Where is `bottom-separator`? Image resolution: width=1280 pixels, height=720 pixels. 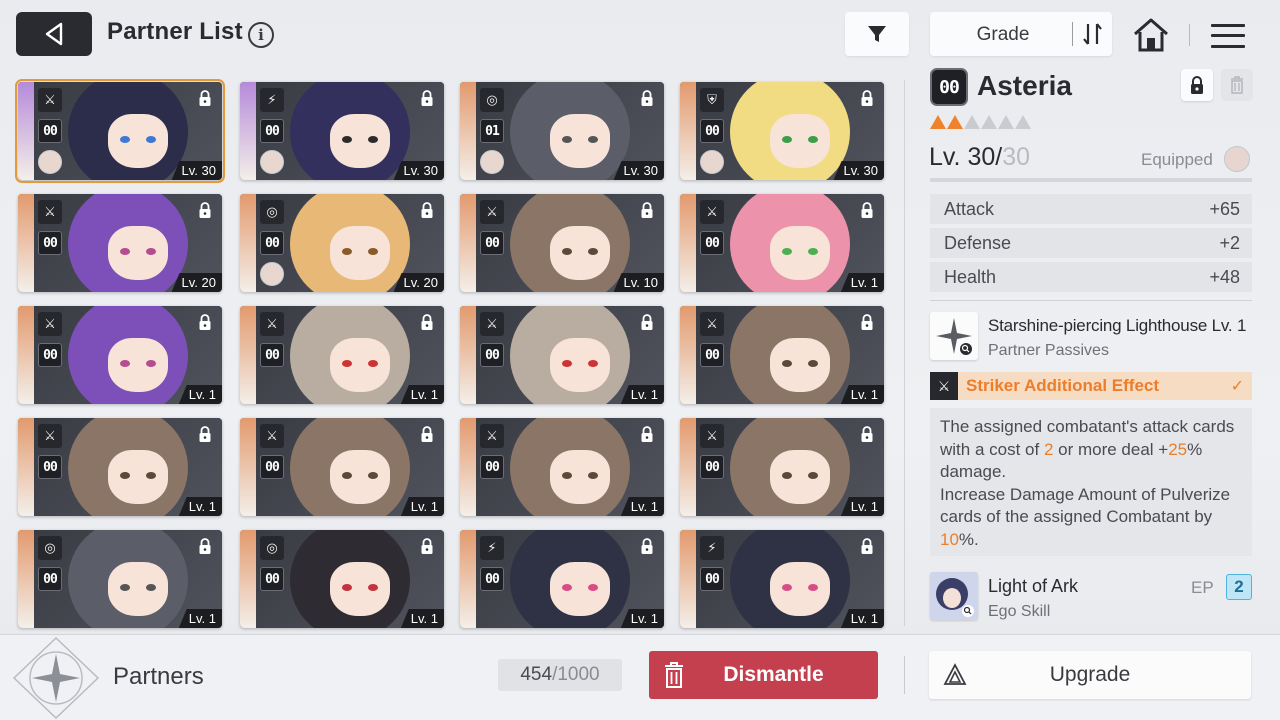
bottom-separator is located at coordinates (904, 675).